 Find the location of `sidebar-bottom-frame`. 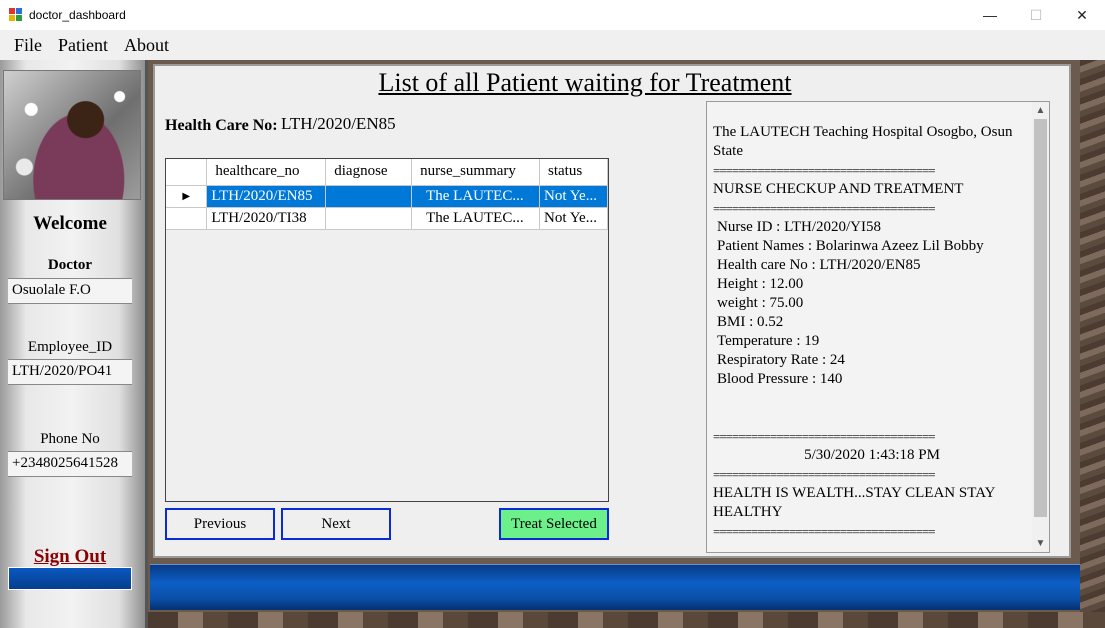

sidebar-bottom-frame is located at coordinates (70, 578).